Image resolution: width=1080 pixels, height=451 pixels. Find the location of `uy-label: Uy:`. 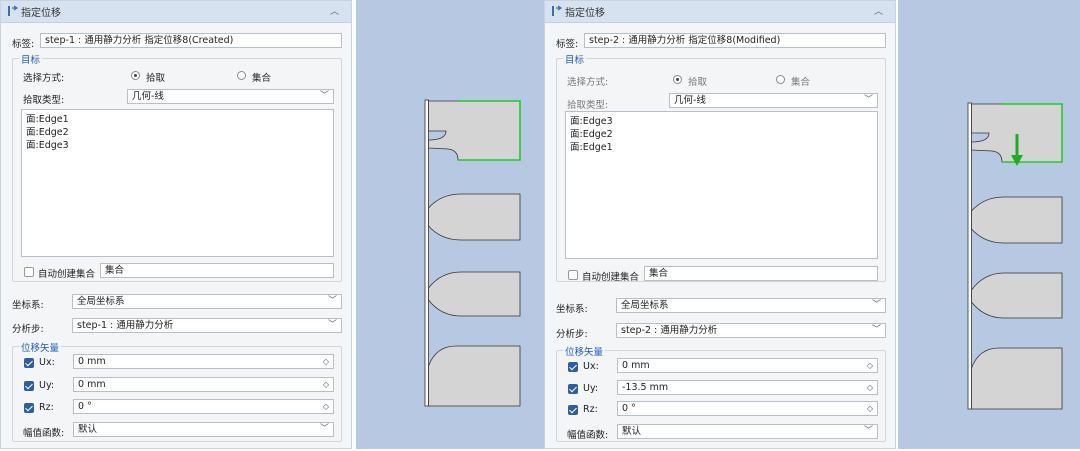

uy-label: Uy: is located at coordinates (591, 388).